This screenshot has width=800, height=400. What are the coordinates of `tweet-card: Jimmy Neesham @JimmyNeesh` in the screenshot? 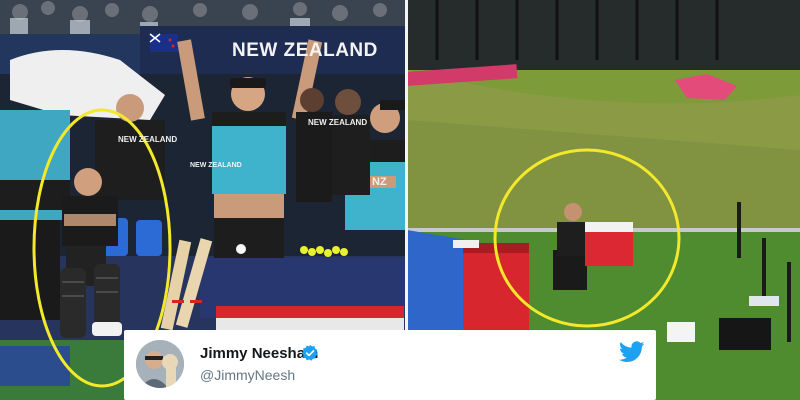 It's located at (390, 365).